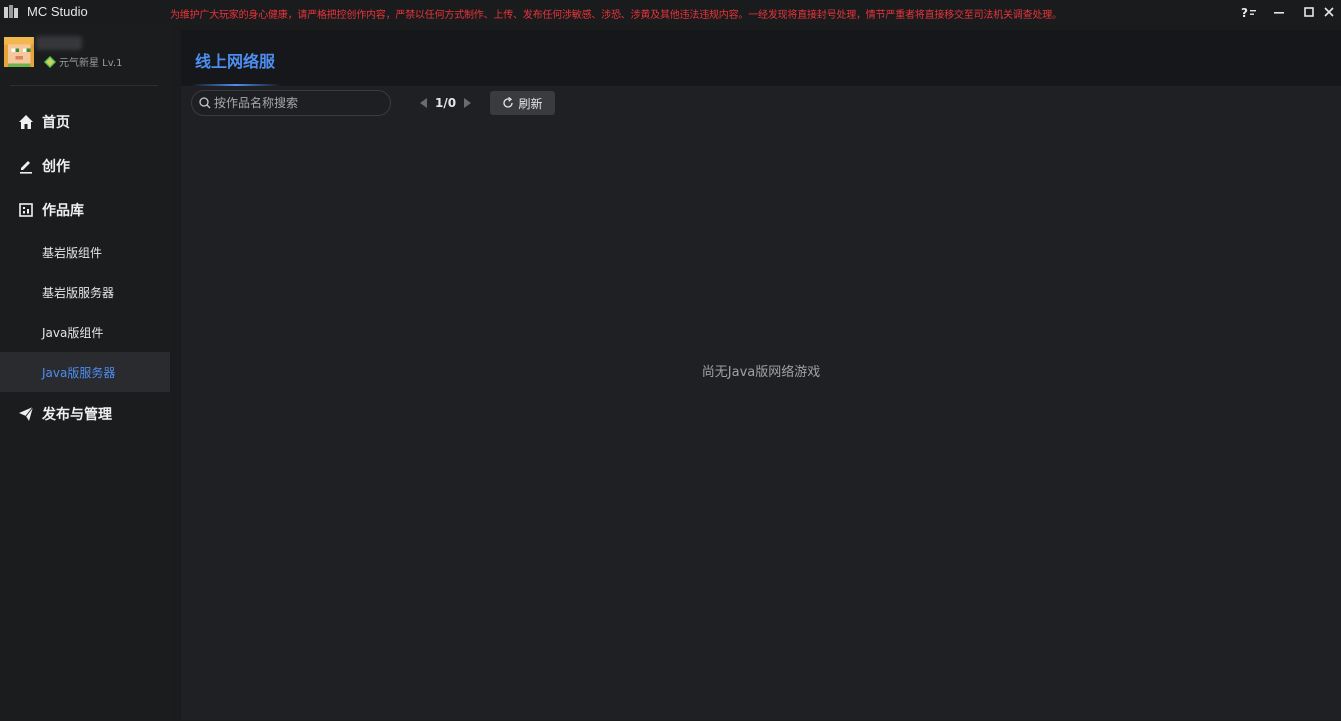 The width and height of the screenshot is (1341, 721). Describe the element at coordinates (50, 61) in the screenshot. I see `diamond-icon` at that location.